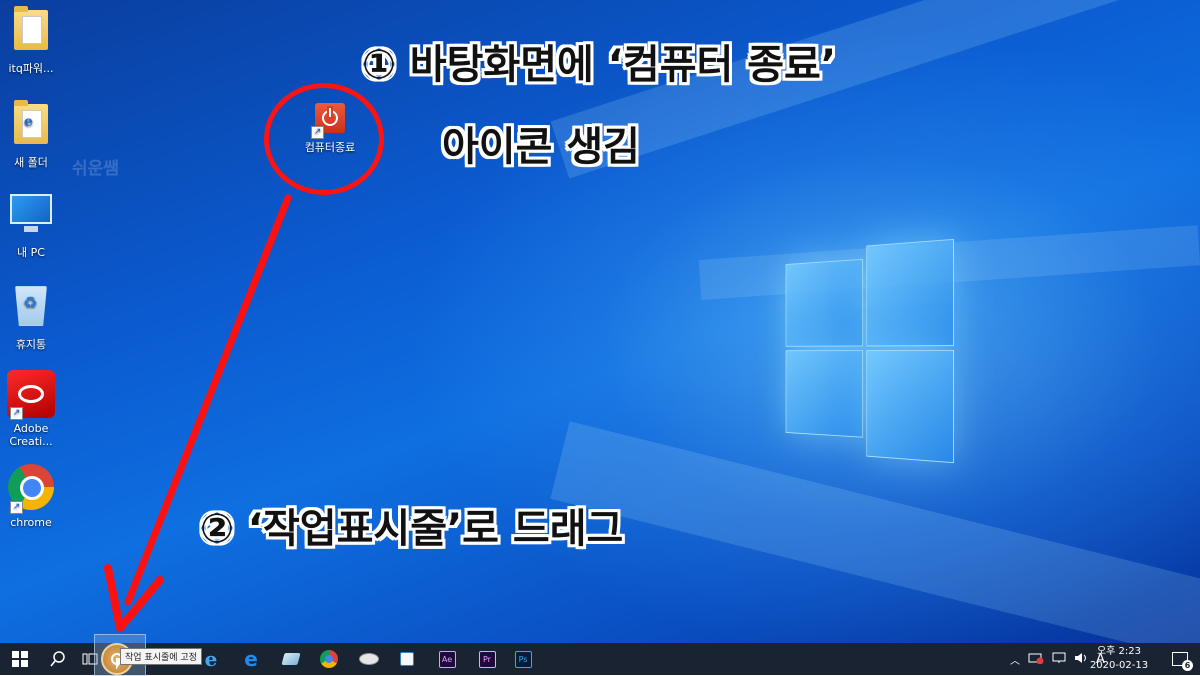  I want to click on start-icon, so click(20, 659).